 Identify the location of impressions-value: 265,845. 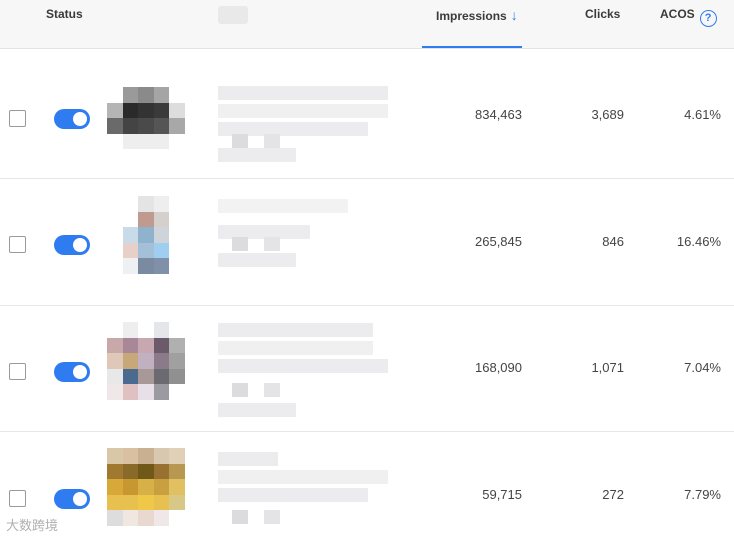
(498, 241).